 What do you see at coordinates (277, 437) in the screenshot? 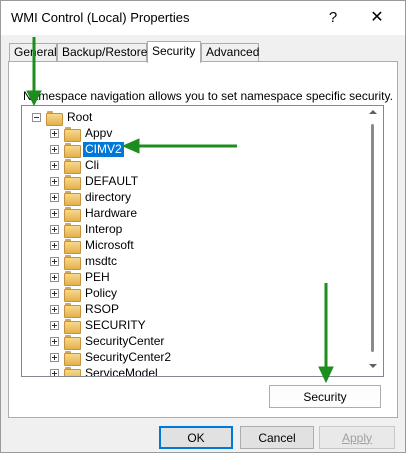
I see `cancel-button: Cancel` at bounding box center [277, 437].